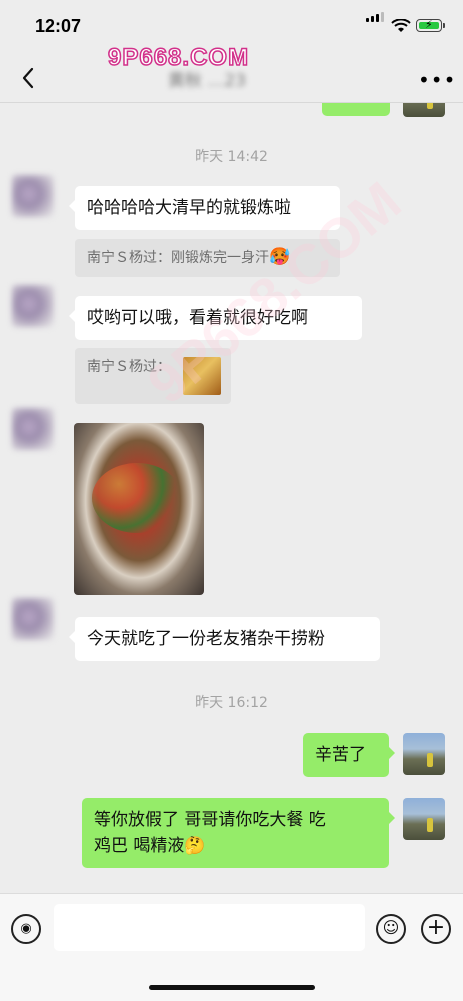 The width and height of the screenshot is (463, 1001). I want to click on emoji-icon: ☺, so click(391, 929).